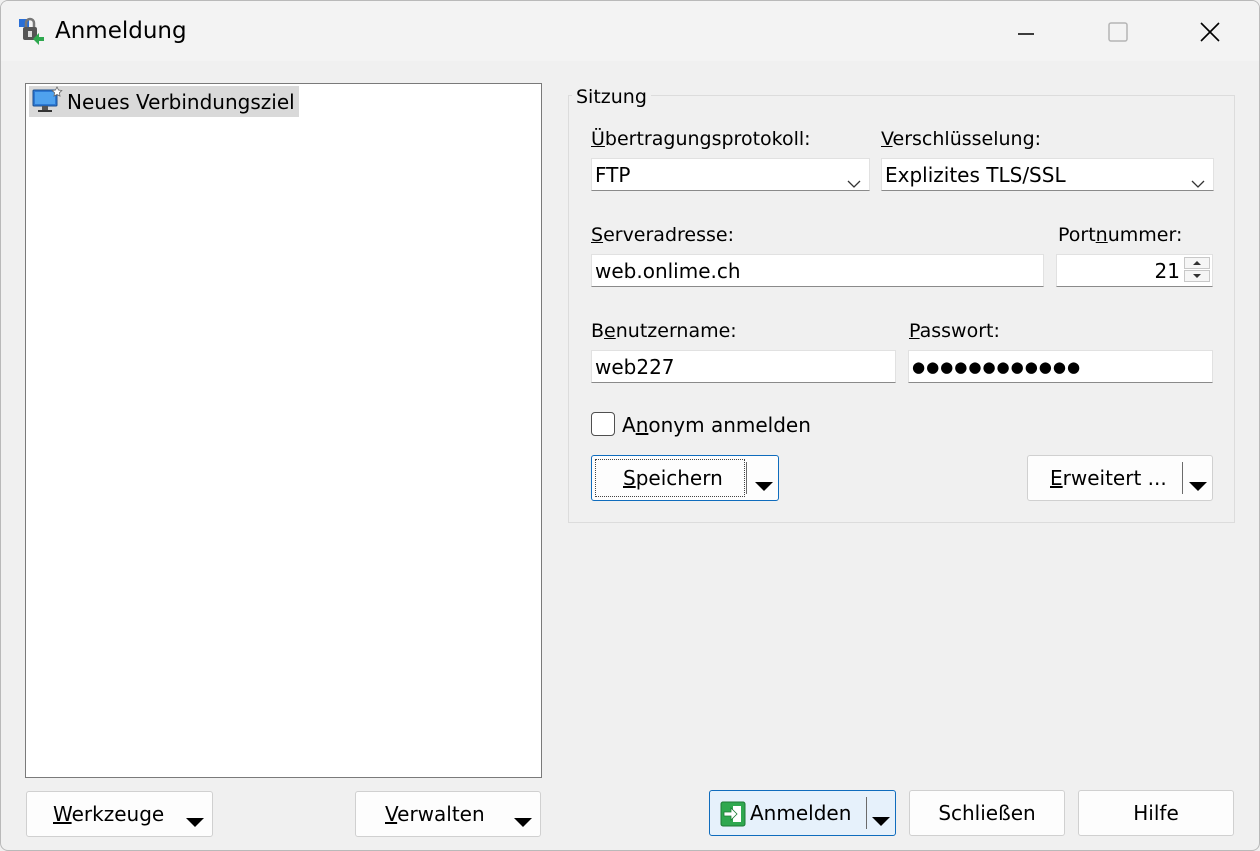 The height and width of the screenshot is (851, 1260). I want to click on tools-button: Werkzeuge, so click(119, 814).